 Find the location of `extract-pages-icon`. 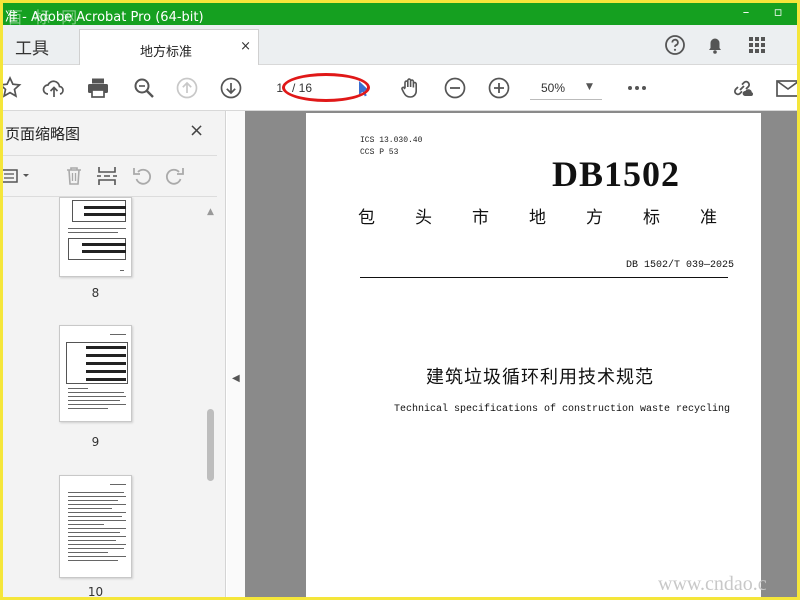

extract-pages-icon is located at coordinates (107, 176).